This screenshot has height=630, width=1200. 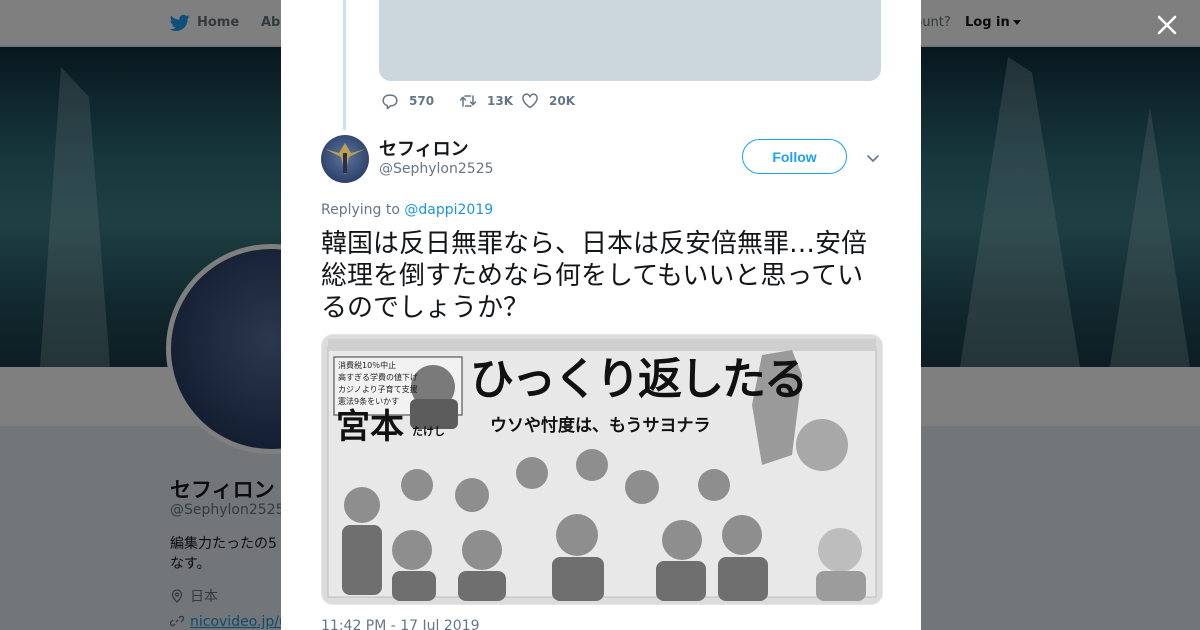 I want to click on reply-action: 570, so click(x=407, y=101).